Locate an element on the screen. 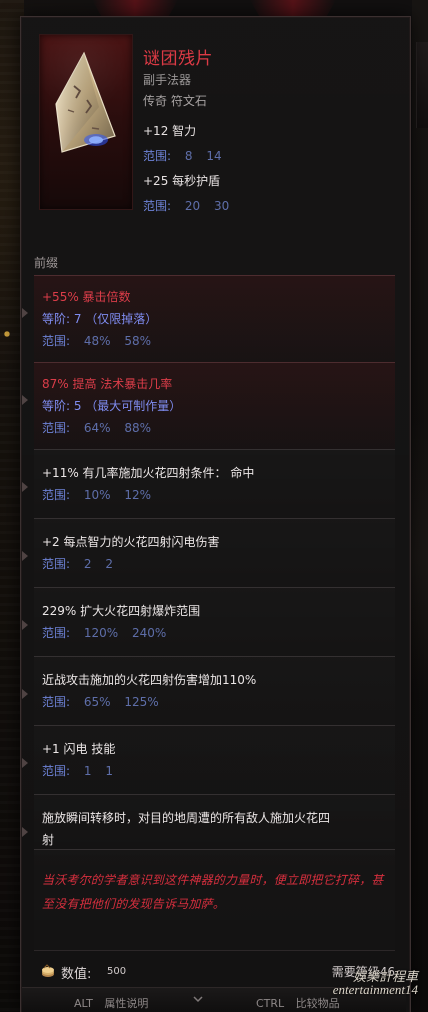 The image size is (428, 1012). affix-5-range-label: 范围: is located at coordinates (56, 633).